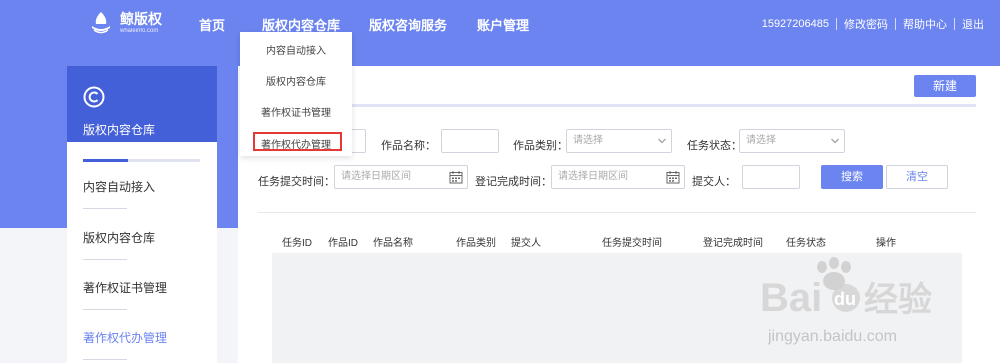  What do you see at coordinates (139, 30) in the screenshot?
I see `brand-sub: whaleinfo.com` at bounding box center [139, 30].